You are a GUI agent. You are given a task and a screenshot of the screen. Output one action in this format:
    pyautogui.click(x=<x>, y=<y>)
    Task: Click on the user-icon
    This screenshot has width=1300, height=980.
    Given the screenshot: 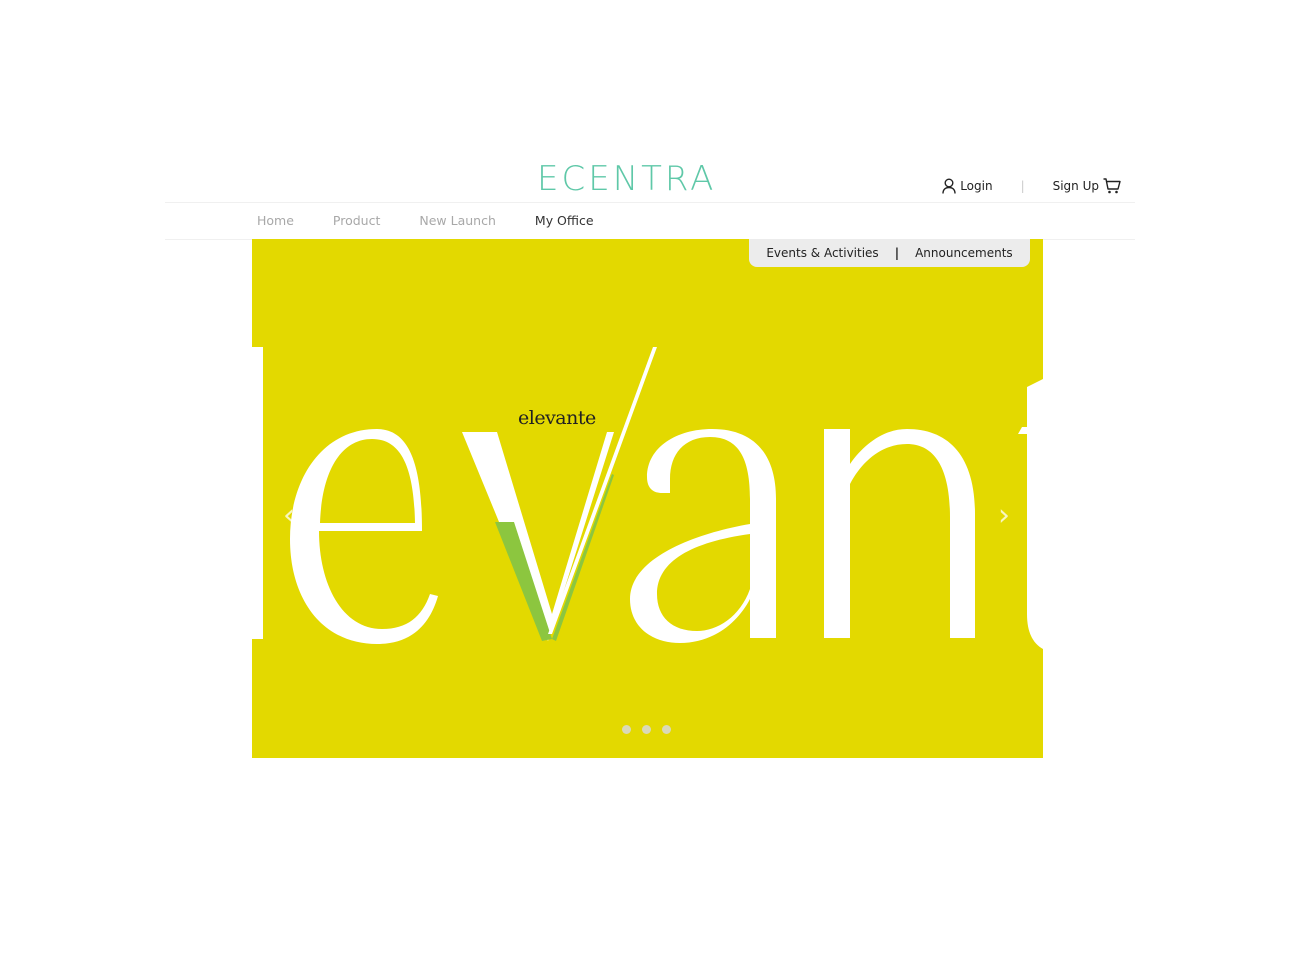 What is the action you would take?
    pyautogui.click(x=949, y=186)
    